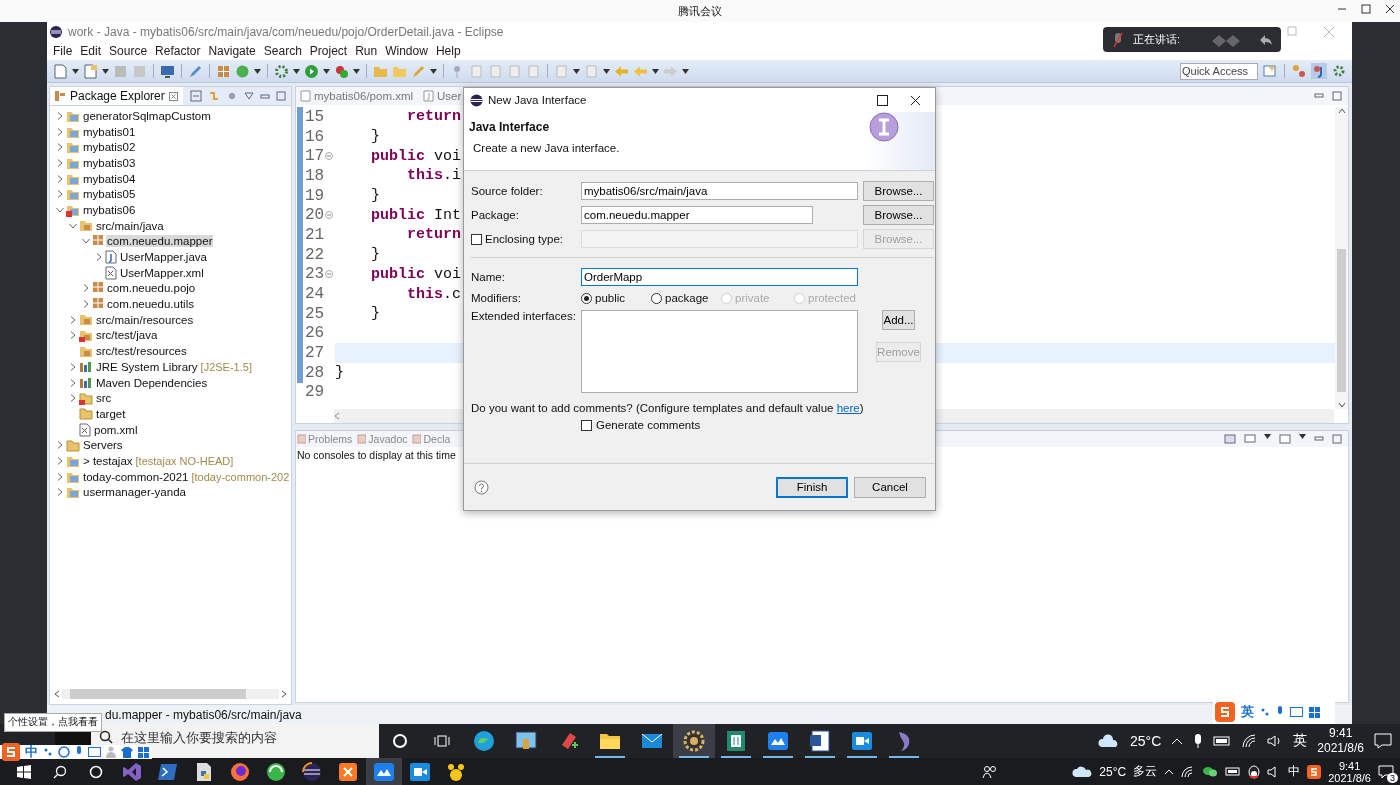  Describe the element at coordinates (1169, 771) in the screenshot. I see `caret-up-icon` at that location.